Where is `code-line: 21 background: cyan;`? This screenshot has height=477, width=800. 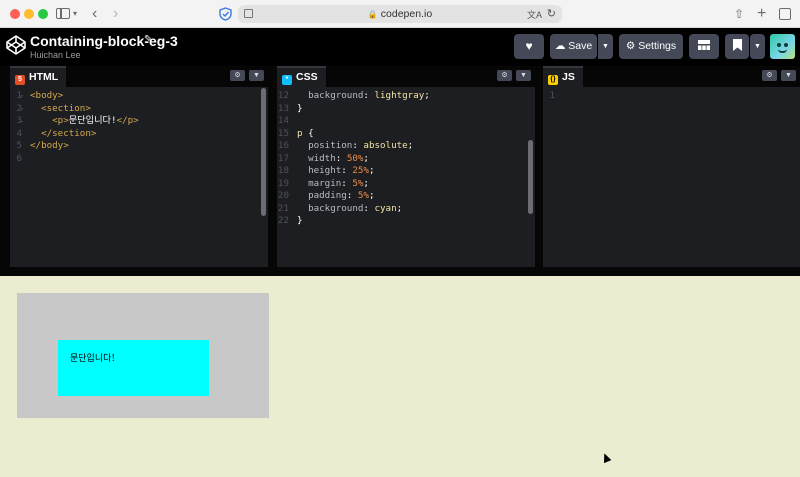 code-line: 21 background: cyan; is located at coordinates (406, 209).